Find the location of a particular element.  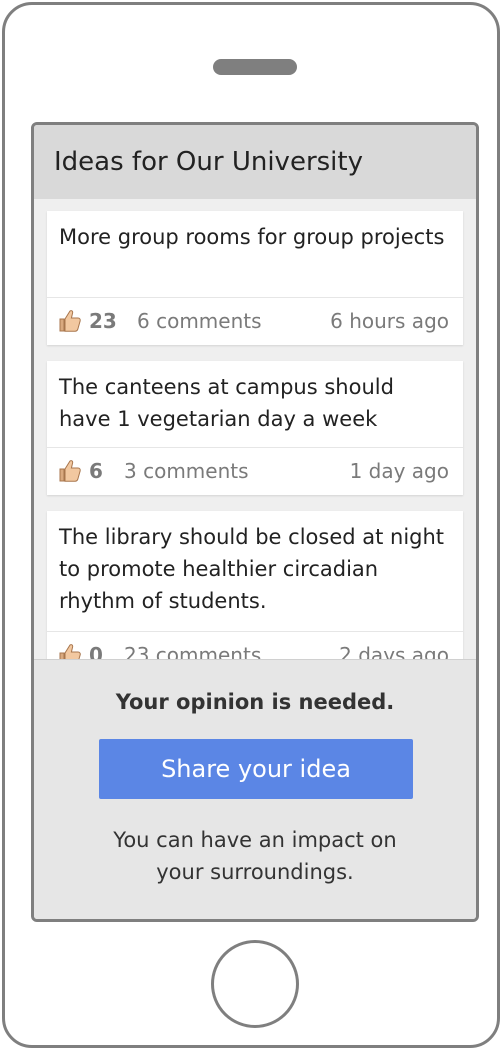

speaker-grille is located at coordinates (255, 67).